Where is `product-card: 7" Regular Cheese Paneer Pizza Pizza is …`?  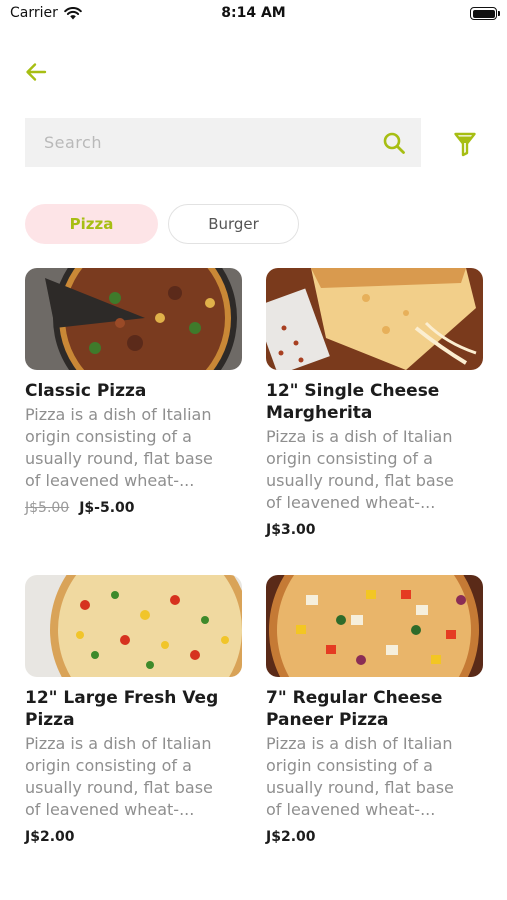 product-card: 7" Regular Cheese Paneer Pizza Pizza is … is located at coordinates (374, 728).